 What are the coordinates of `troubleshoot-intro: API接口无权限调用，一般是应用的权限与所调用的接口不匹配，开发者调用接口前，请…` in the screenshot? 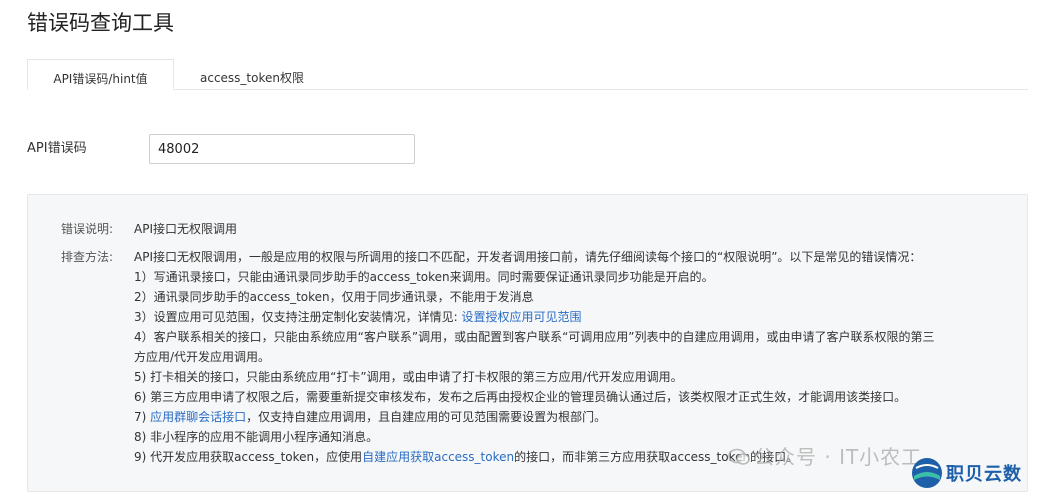 It's located at (528, 257).